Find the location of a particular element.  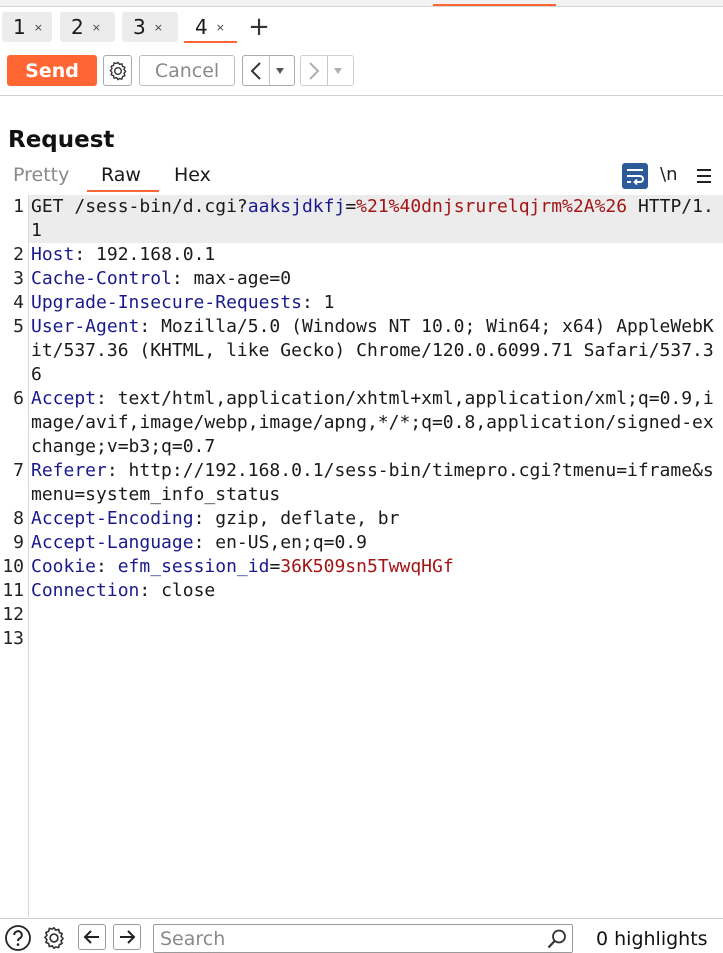

history-forward-group is located at coordinates (327, 70).